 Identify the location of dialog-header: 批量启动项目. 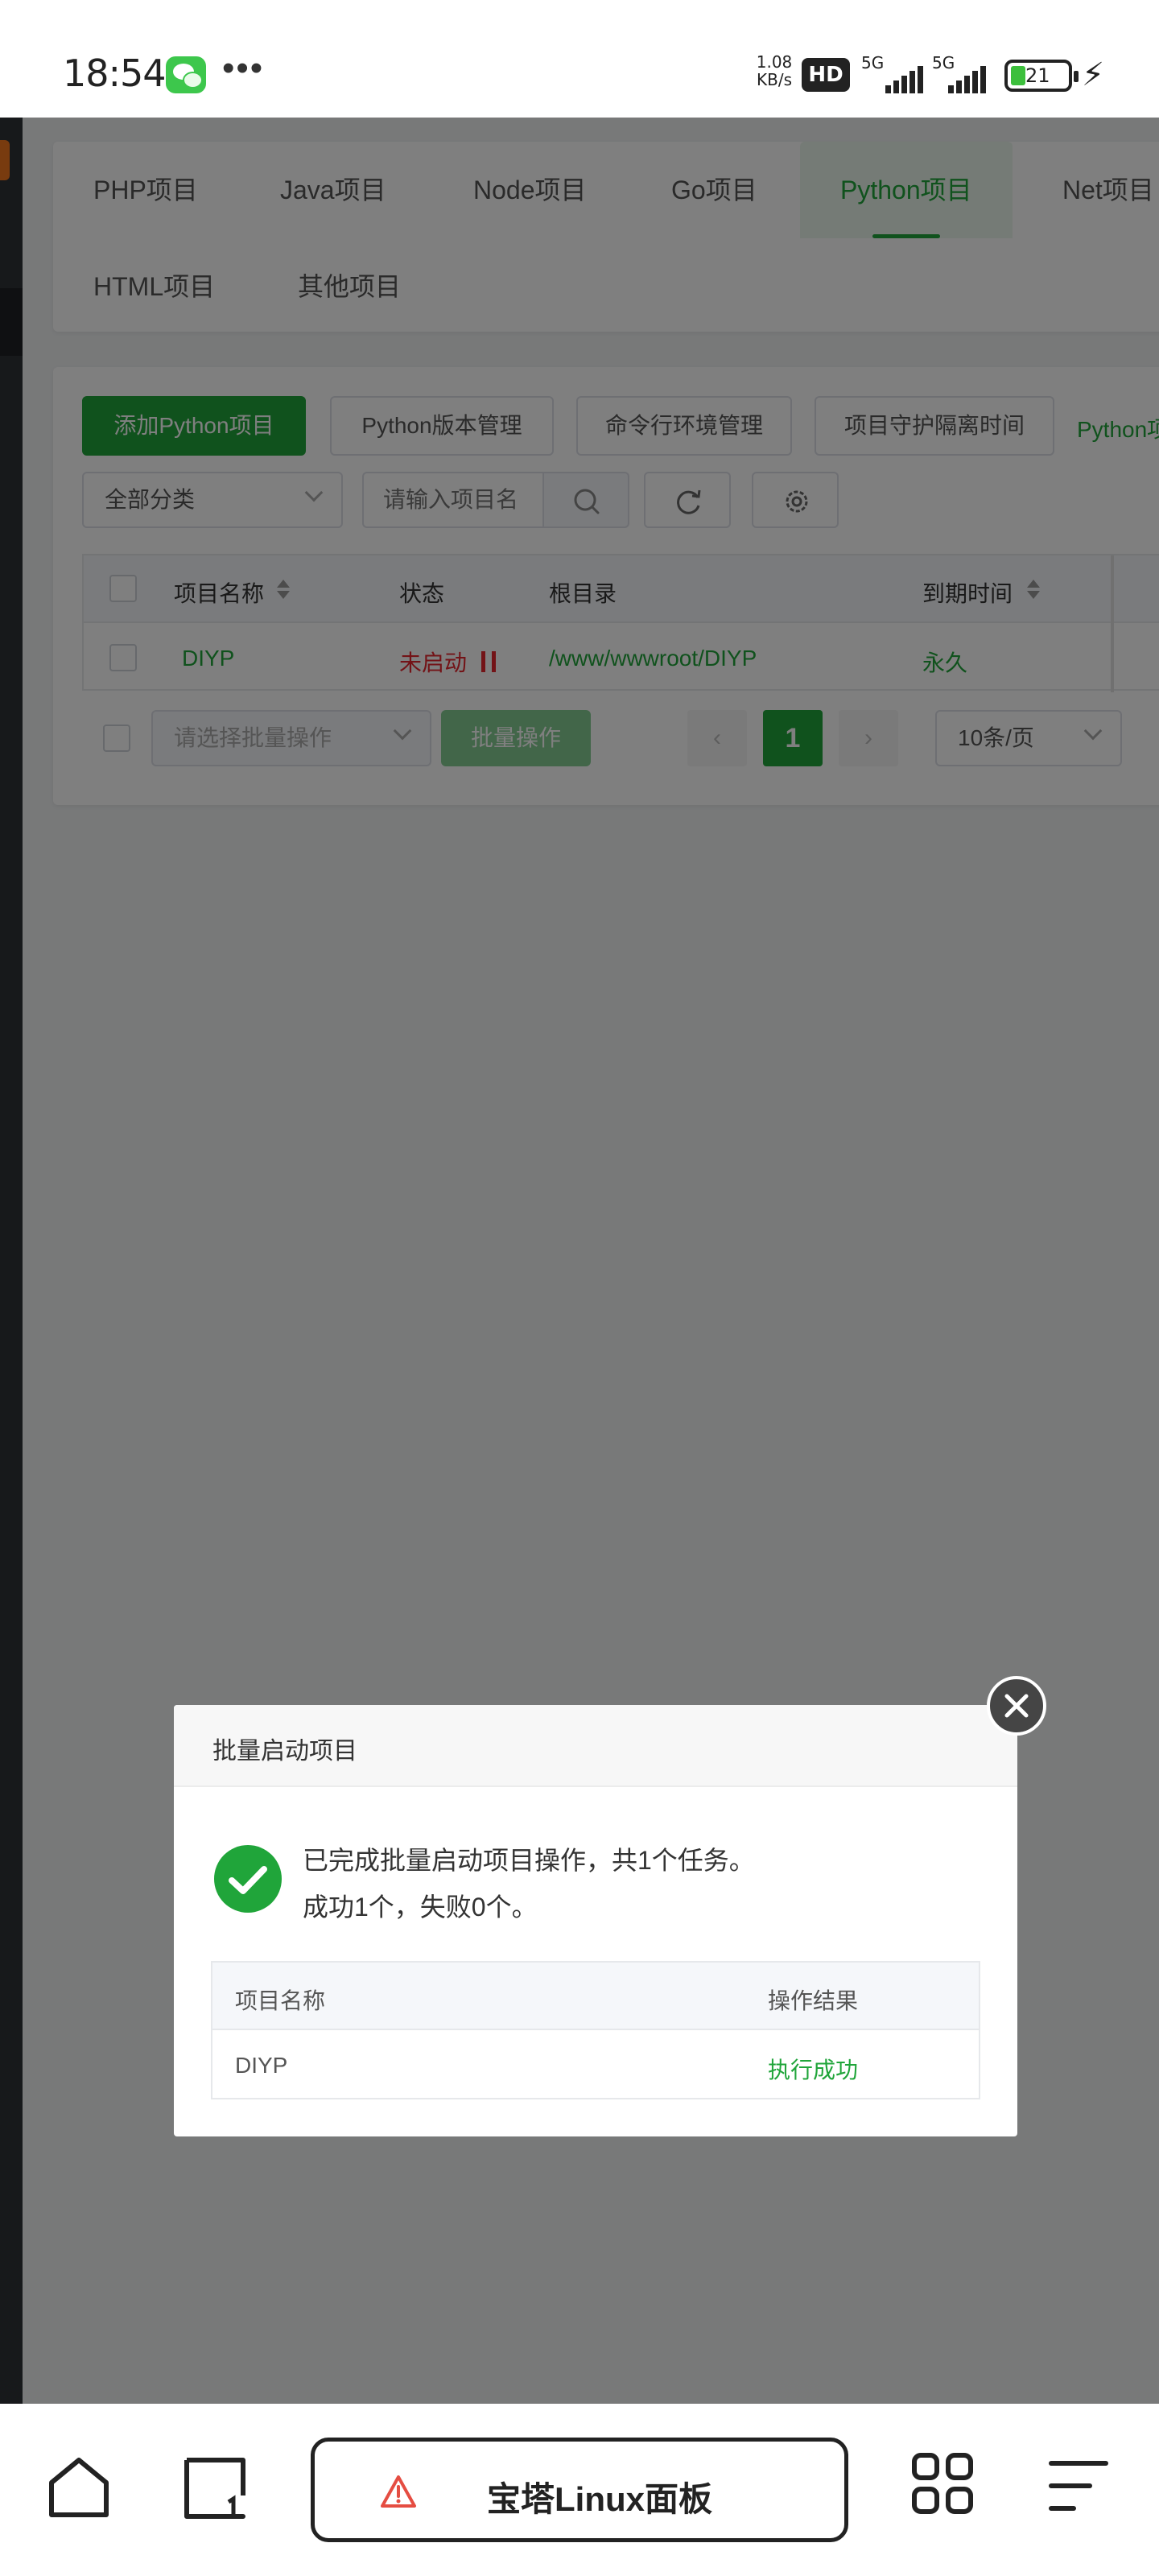
(595, 1746).